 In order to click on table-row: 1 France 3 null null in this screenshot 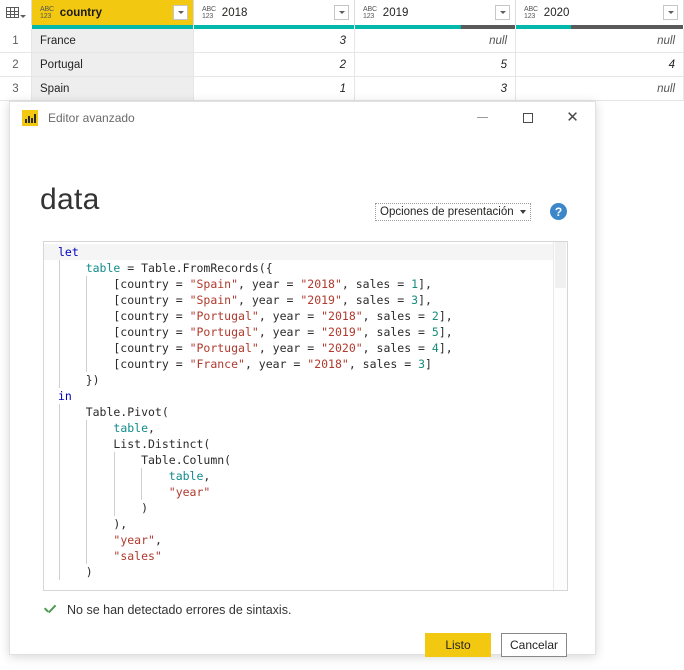, I will do `click(342, 41)`.